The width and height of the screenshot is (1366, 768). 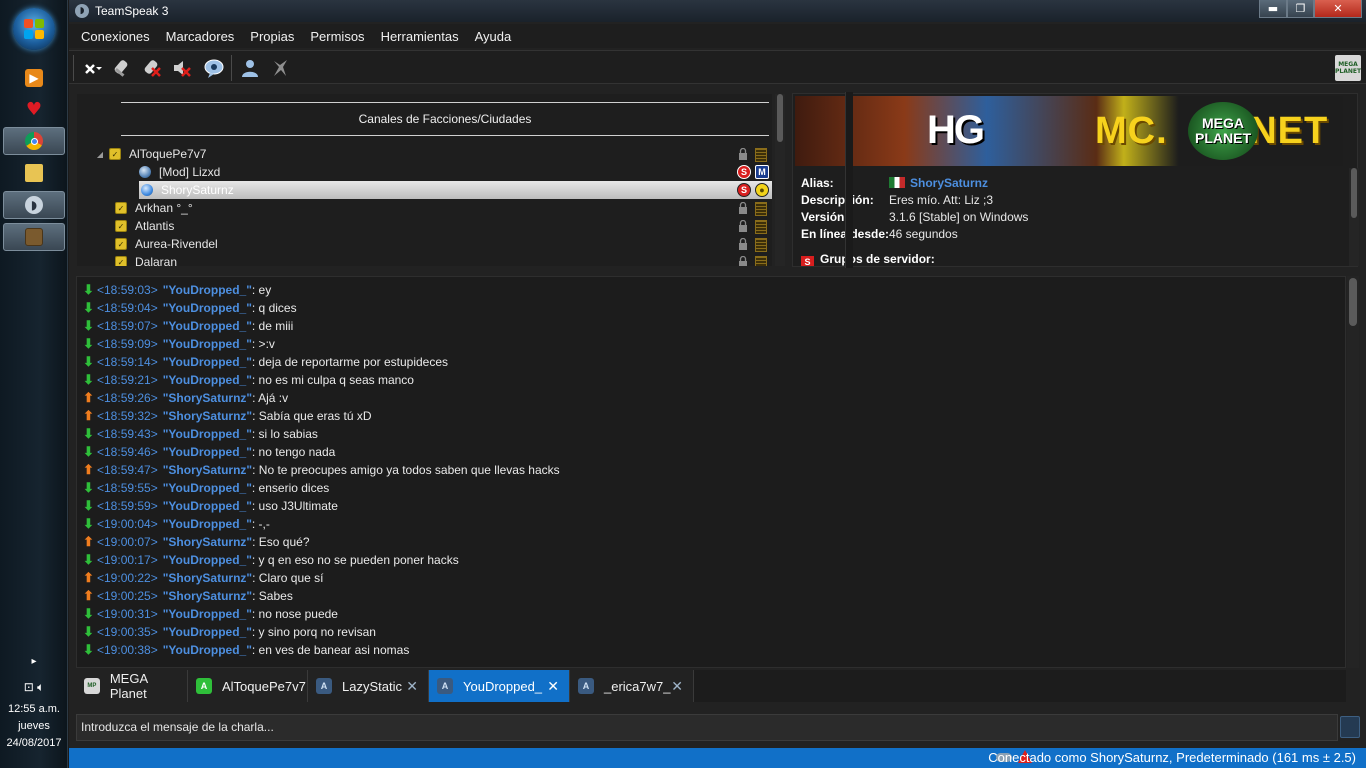 What do you see at coordinates (445, 119) in the screenshot?
I see `spacer-channel-title: Canales de Facciones/Ciudades` at bounding box center [445, 119].